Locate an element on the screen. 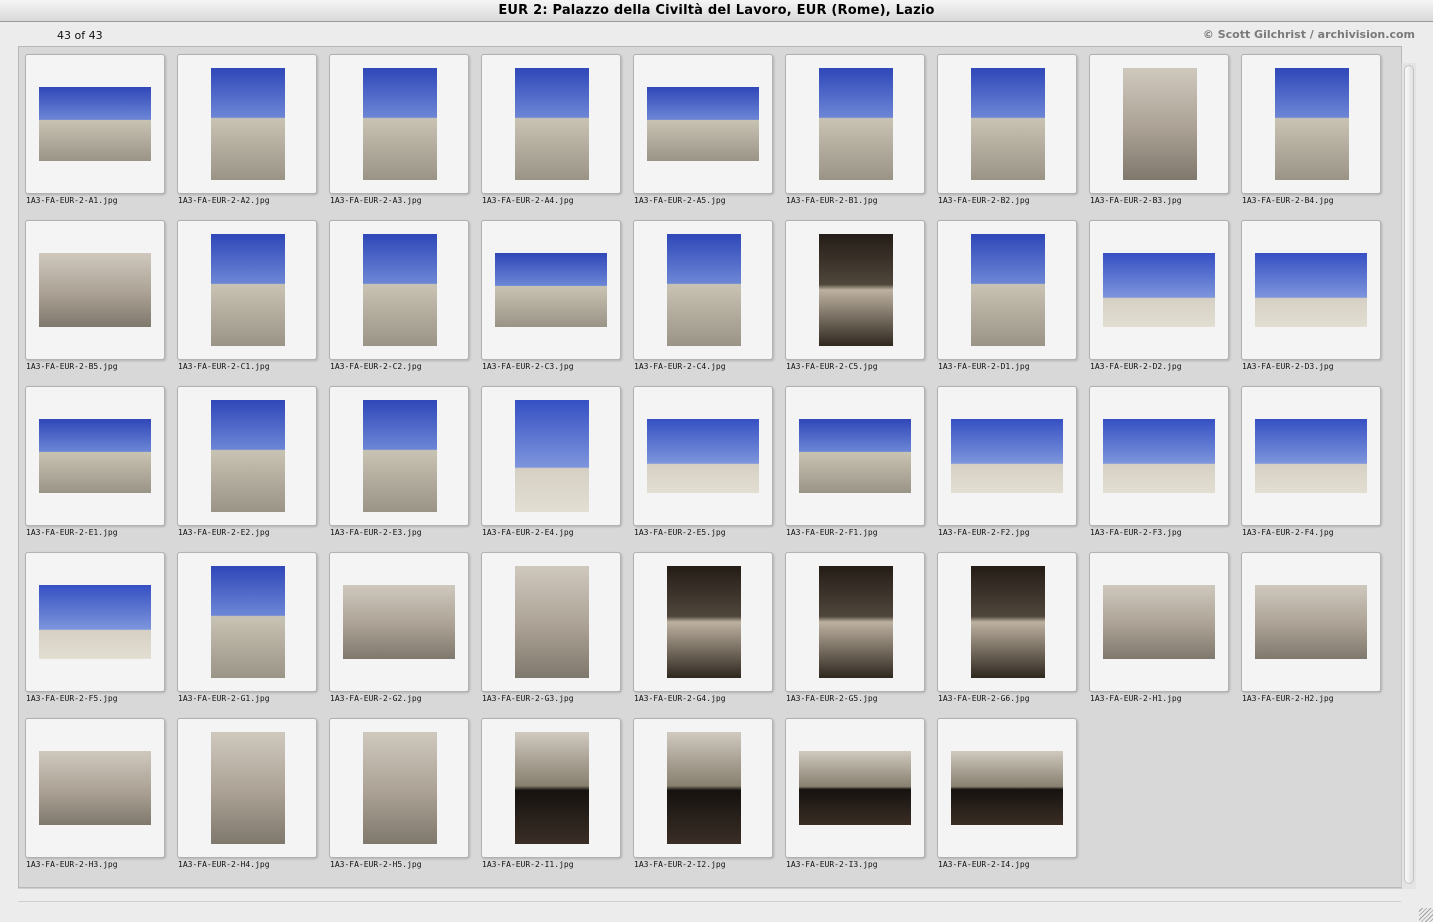 The height and width of the screenshot is (922, 1433). thumbnail-item: 1A3-FA-EUR-2-E4.jpg is located at coordinates (551, 466).